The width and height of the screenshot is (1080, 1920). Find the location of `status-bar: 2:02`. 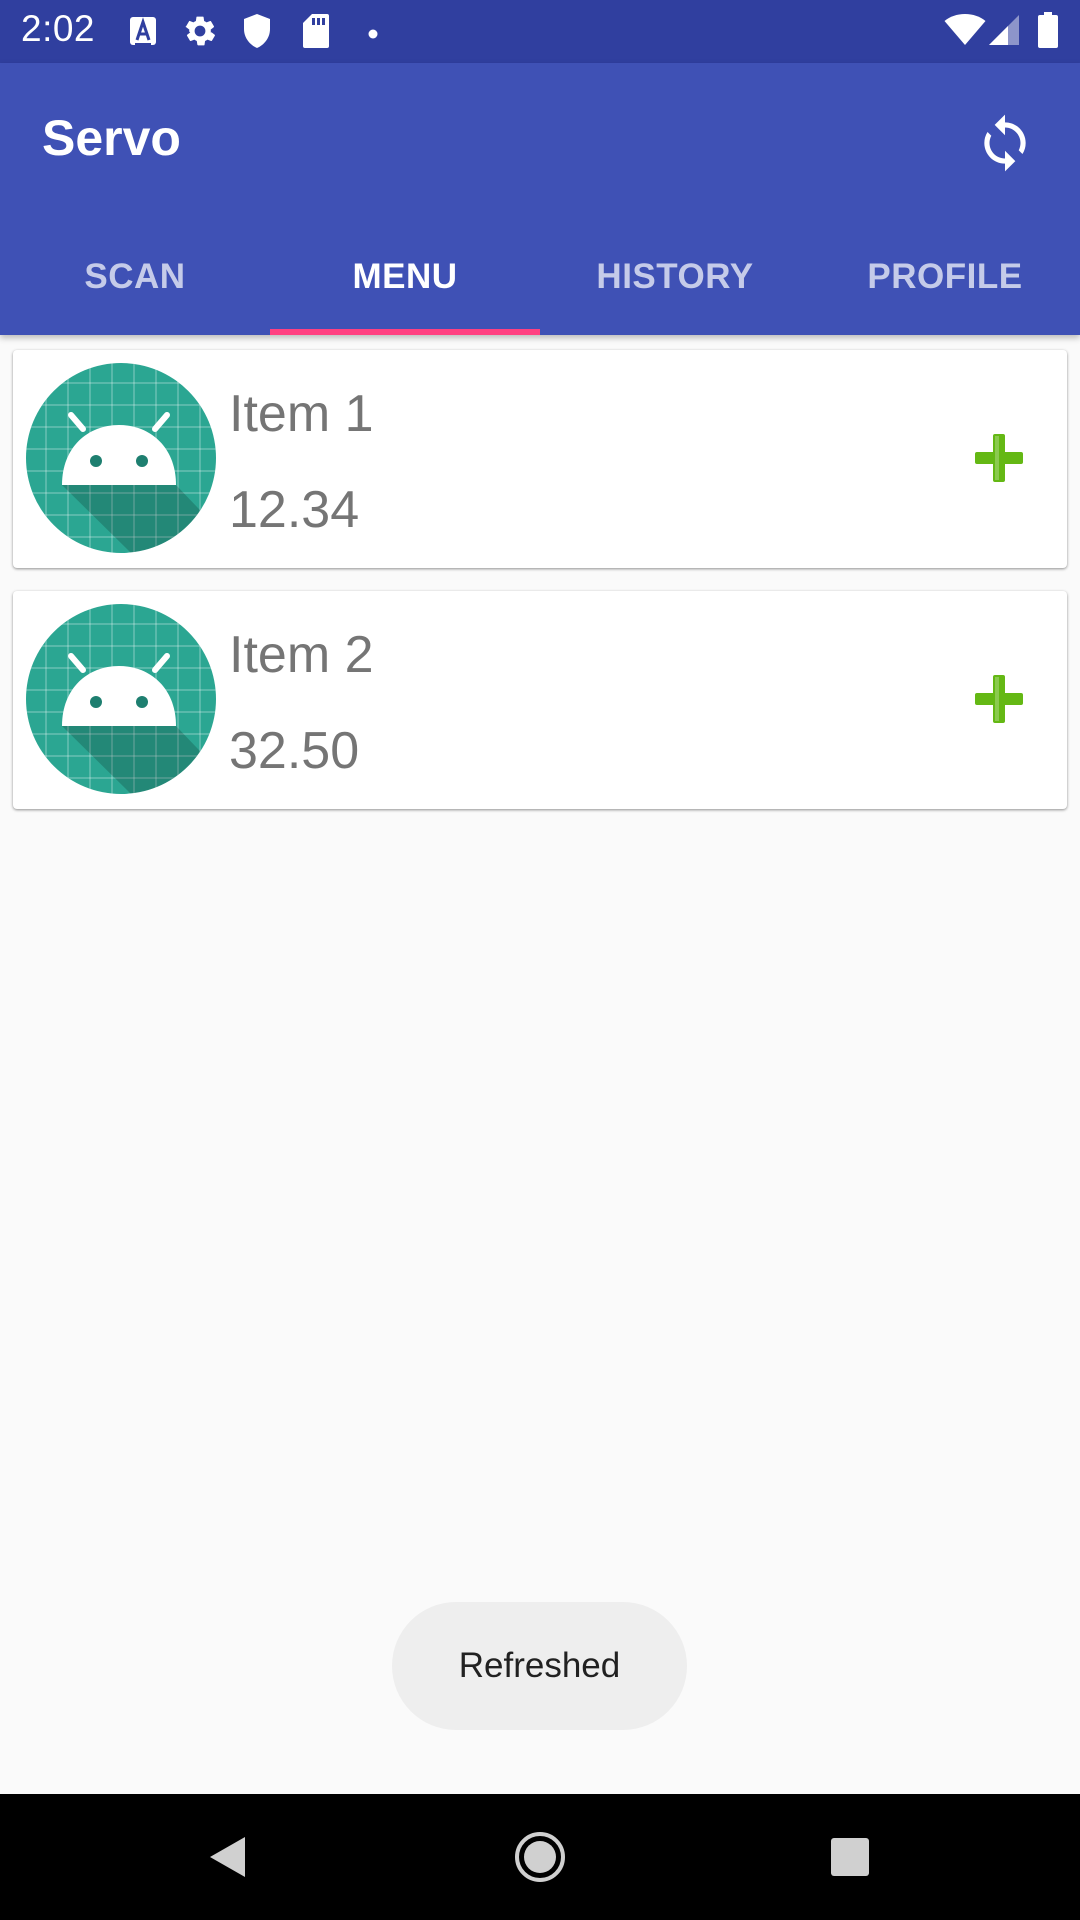

status-bar: 2:02 is located at coordinates (540, 31).